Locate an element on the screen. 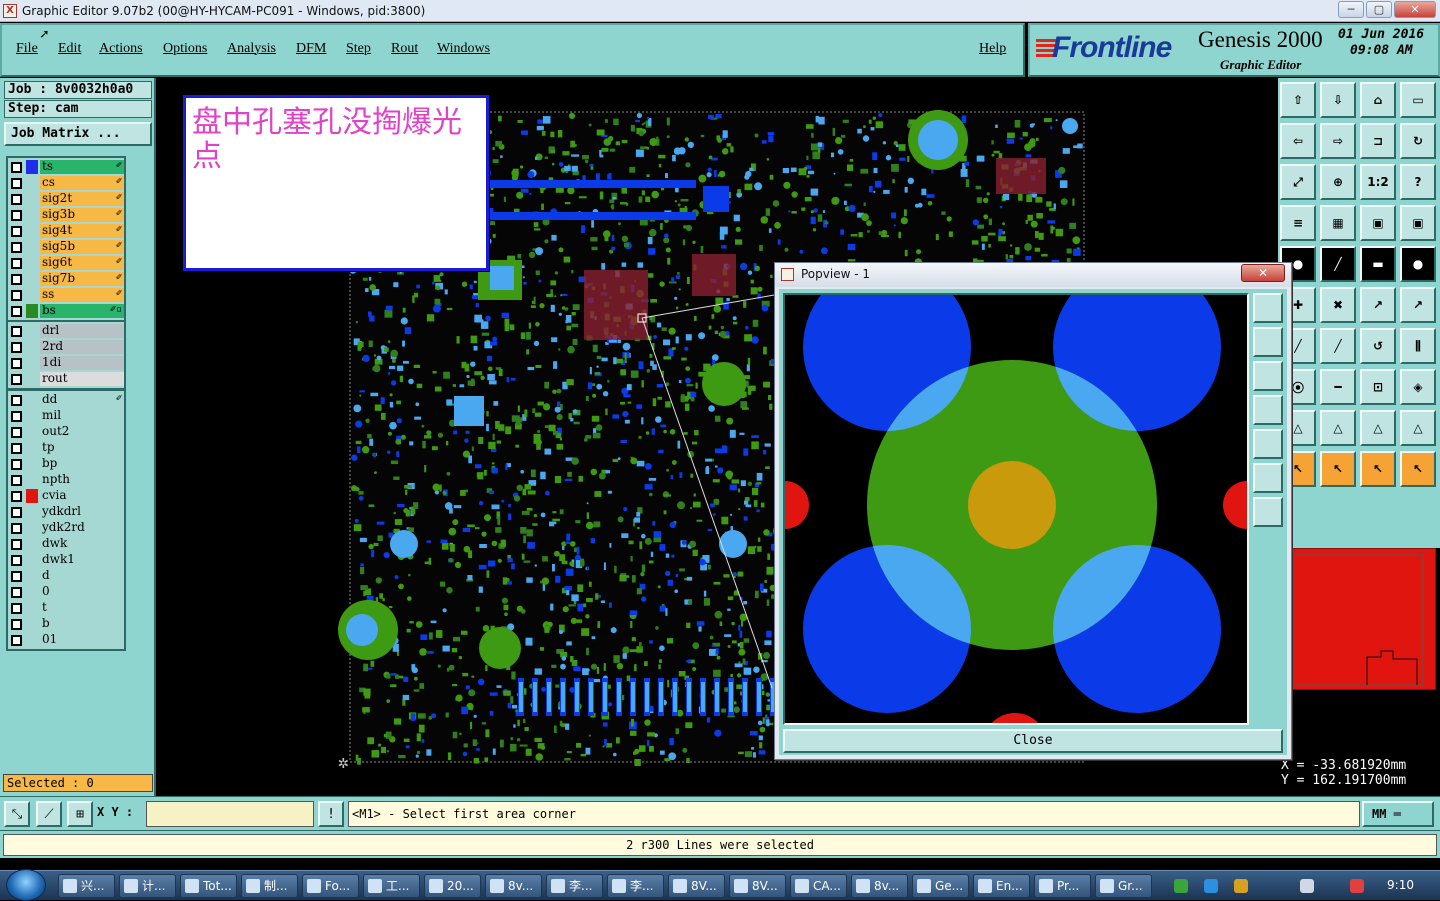 The height and width of the screenshot is (901, 1440). layer-name: dwk is located at coordinates (82, 544).